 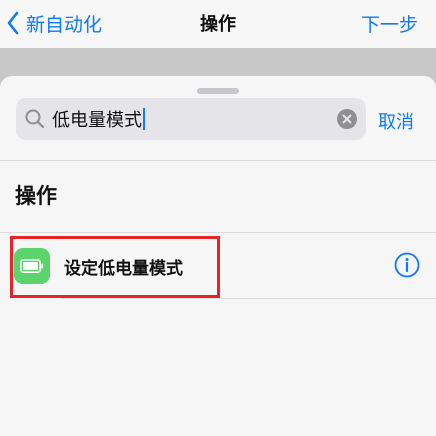 I want to click on clear-icon, so click(x=347, y=119).